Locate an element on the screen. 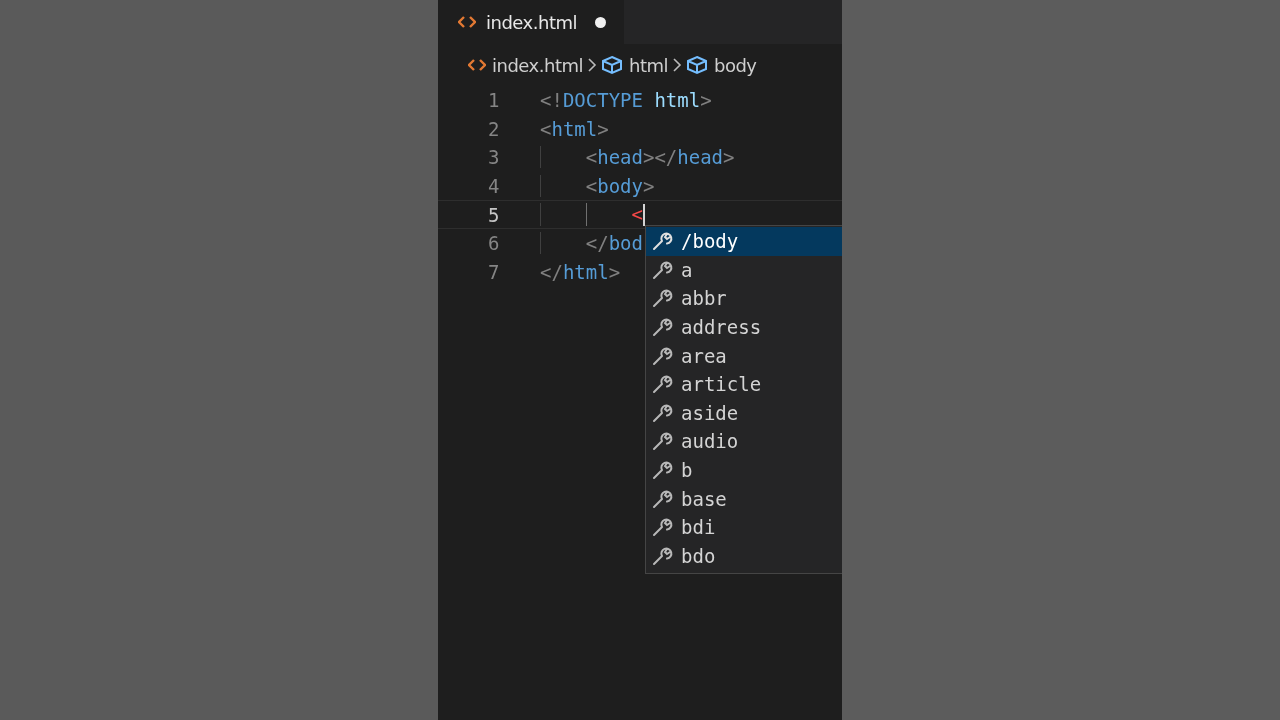 The width and height of the screenshot is (1280, 720). suggestion-item: aside is located at coordinates (744, 413).